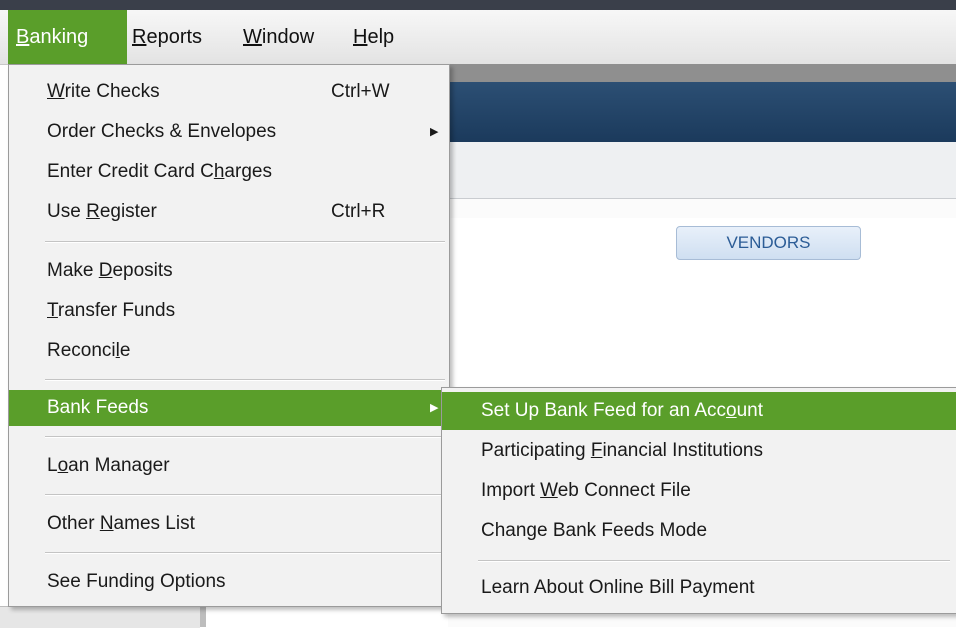 The width and height of the screenshot is (956, 628). Describe the element at coordinates (702, 170) in the screenshot. I see `toolbar-area` at that location.